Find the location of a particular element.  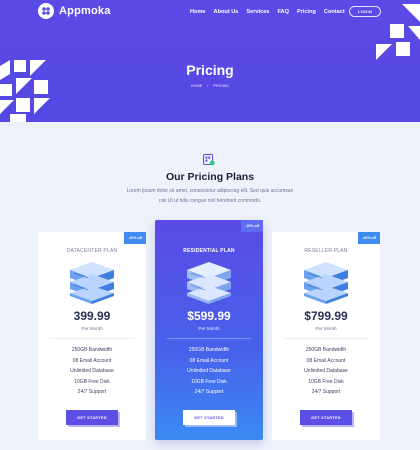

plan-price: $799.99 is located at coordinates (326, 316).